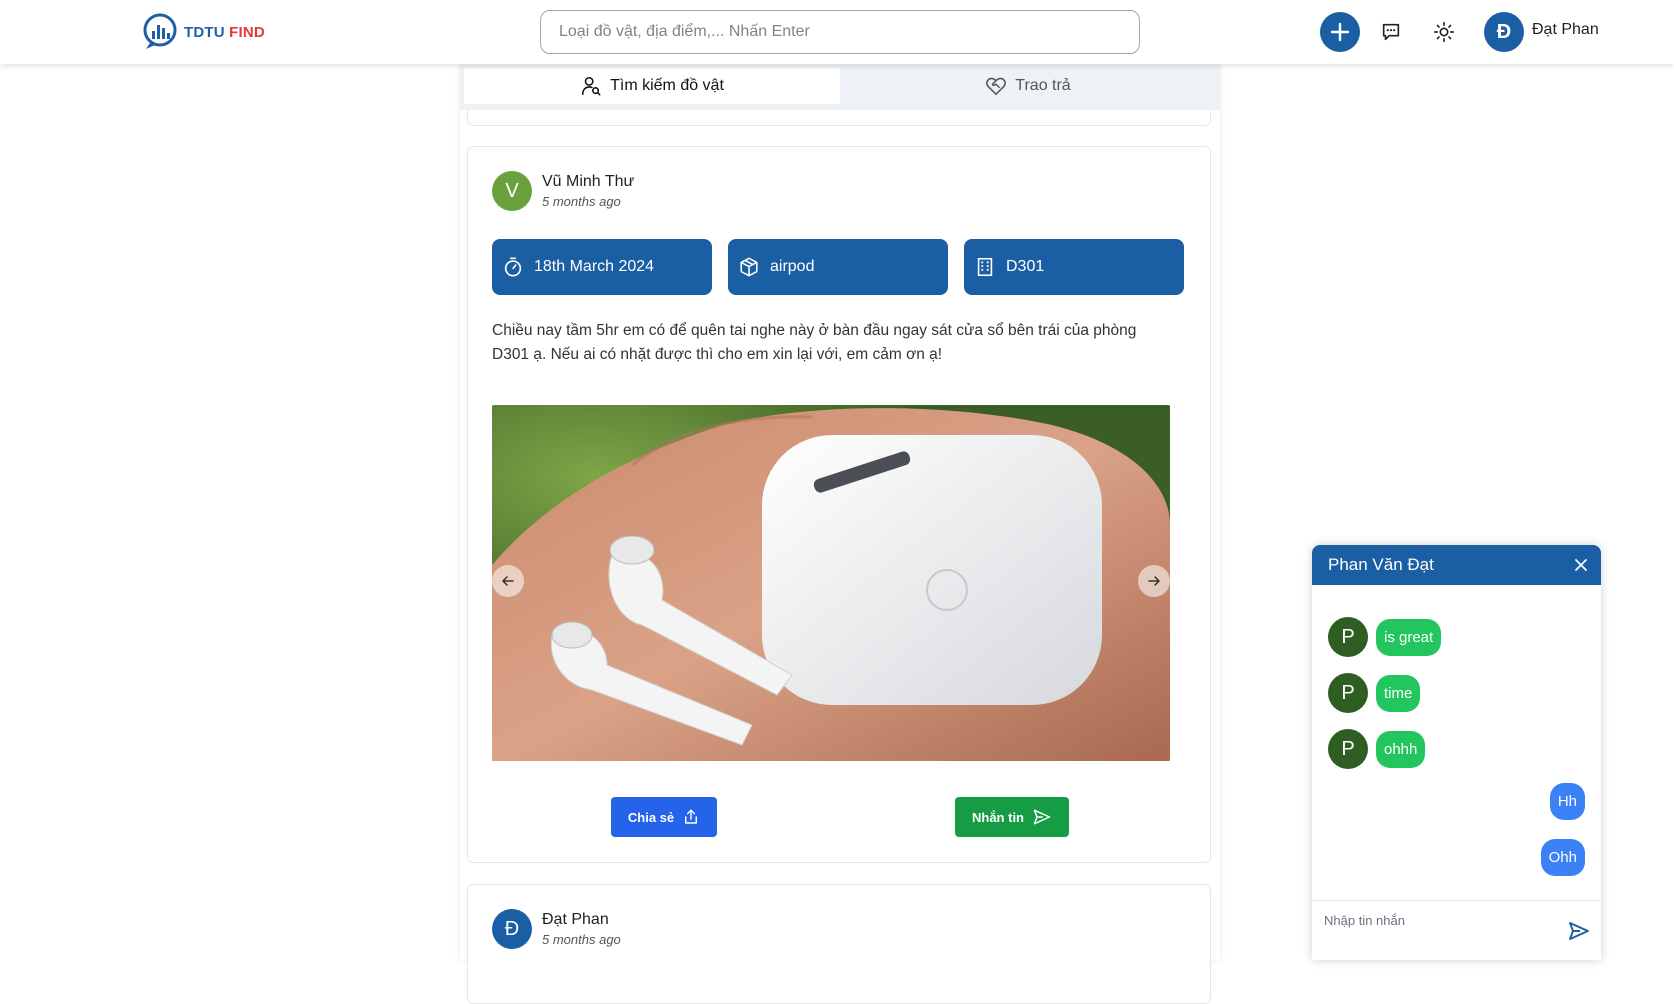  I want to click on author-avatar: Đ, so click(512, 929).